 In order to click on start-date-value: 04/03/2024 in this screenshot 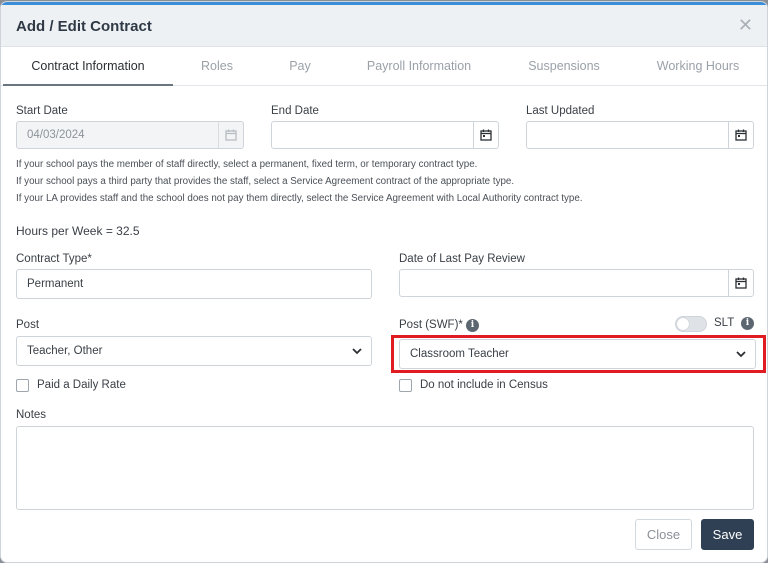, I will do `click(56, 135)`.